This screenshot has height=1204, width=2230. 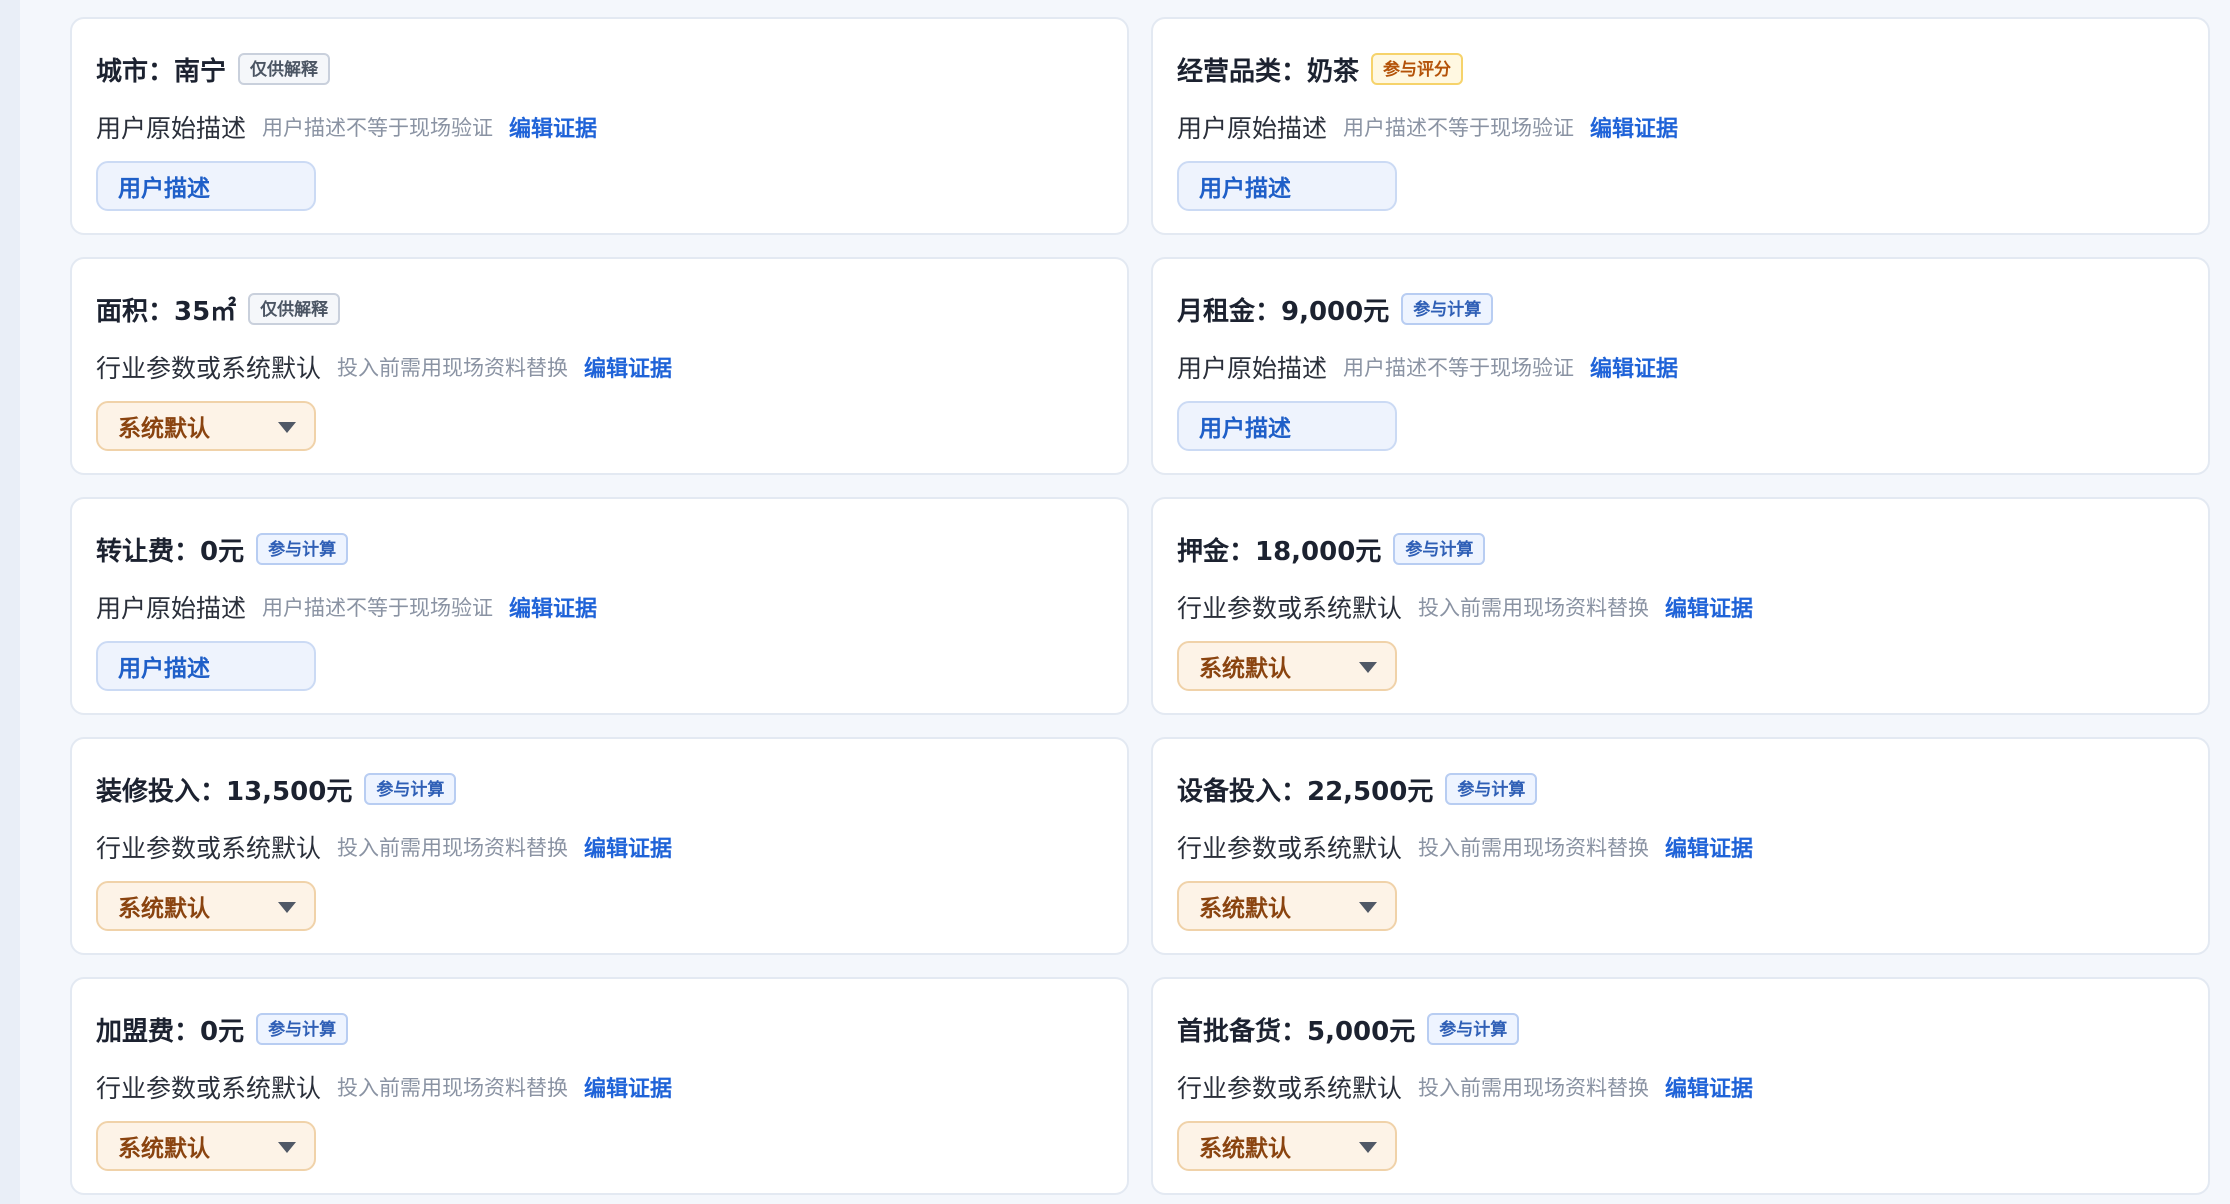 I want to click on card-header: 城市：南宁 仅供解释, so click(x=213, y=69).